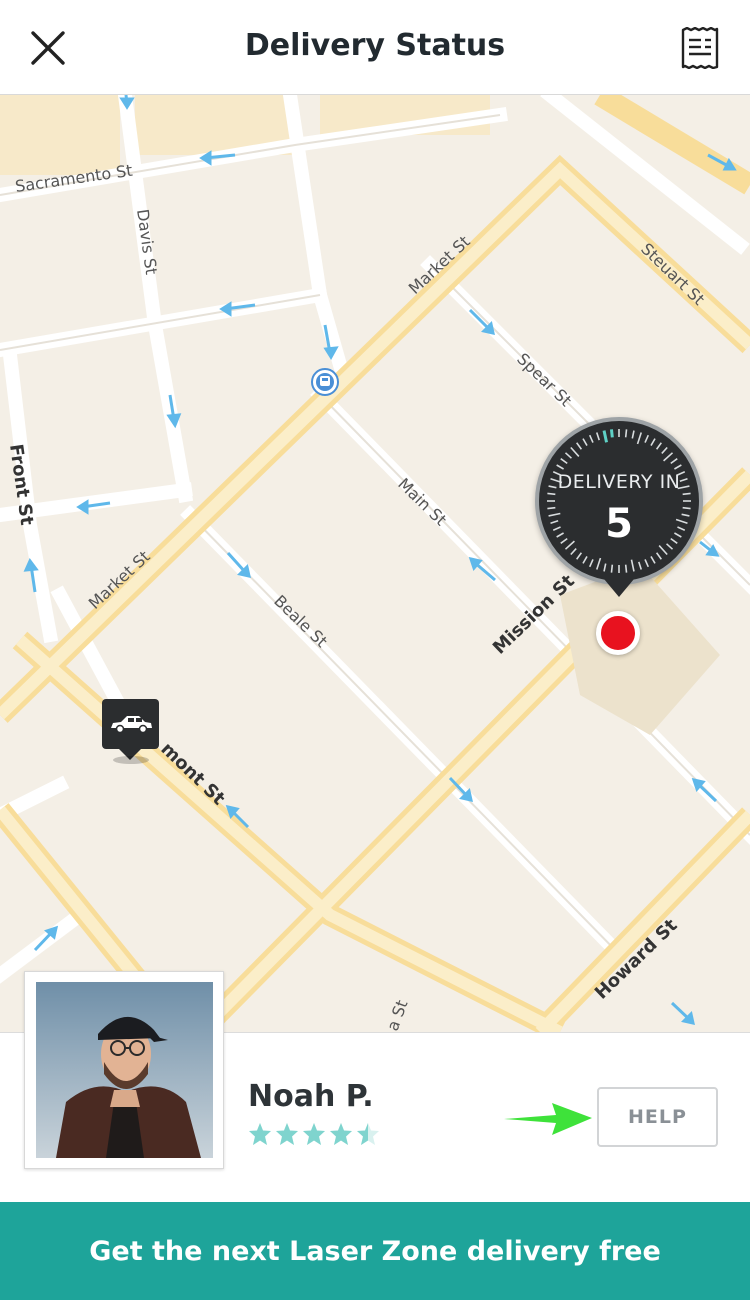 The width and height of the screenshot is (750, 1300). What do you see at coordinates (325, 382) in the screenshot?
I see `transit-station-icon` at bounding box center [325, 382].